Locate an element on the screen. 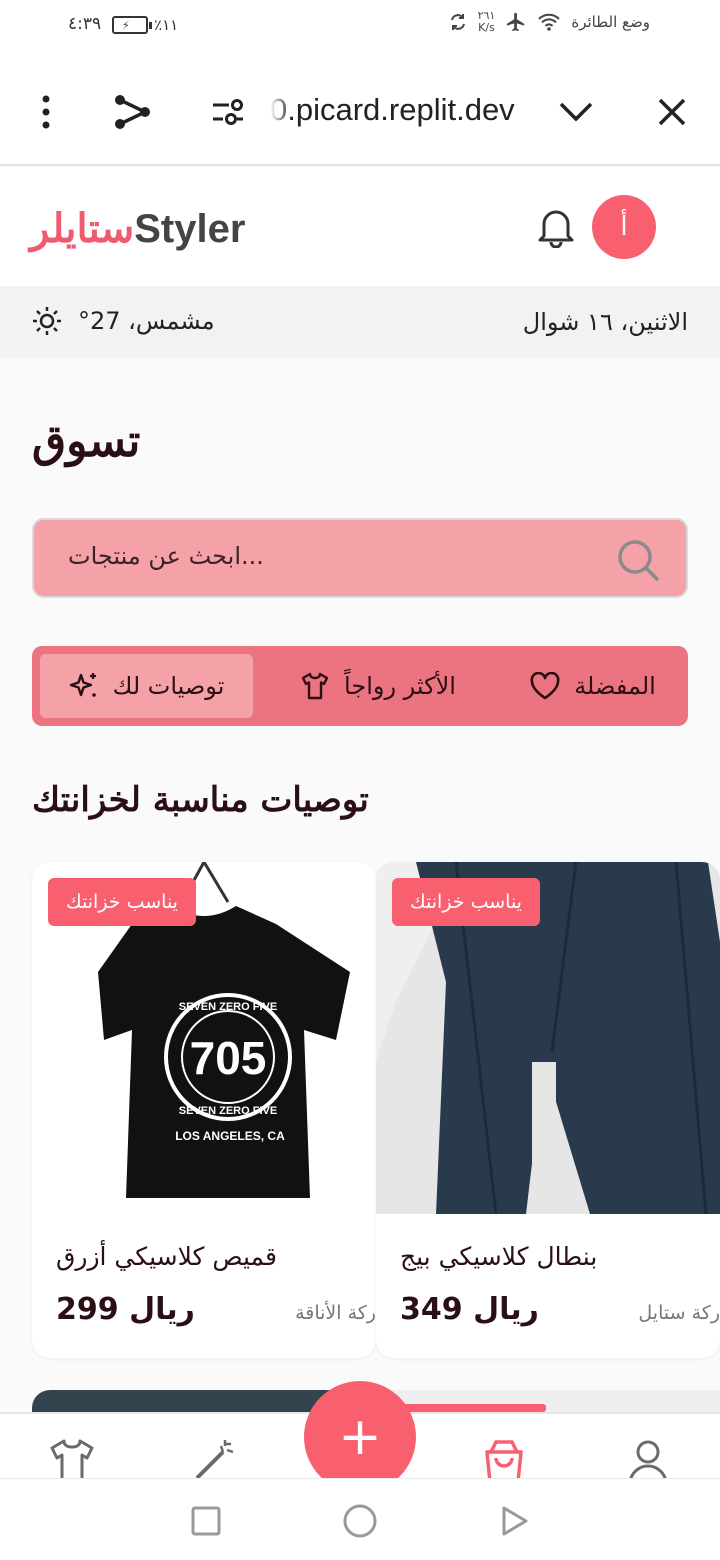  status-time: ٤:٣٩ is located at coordinates (85, 24).